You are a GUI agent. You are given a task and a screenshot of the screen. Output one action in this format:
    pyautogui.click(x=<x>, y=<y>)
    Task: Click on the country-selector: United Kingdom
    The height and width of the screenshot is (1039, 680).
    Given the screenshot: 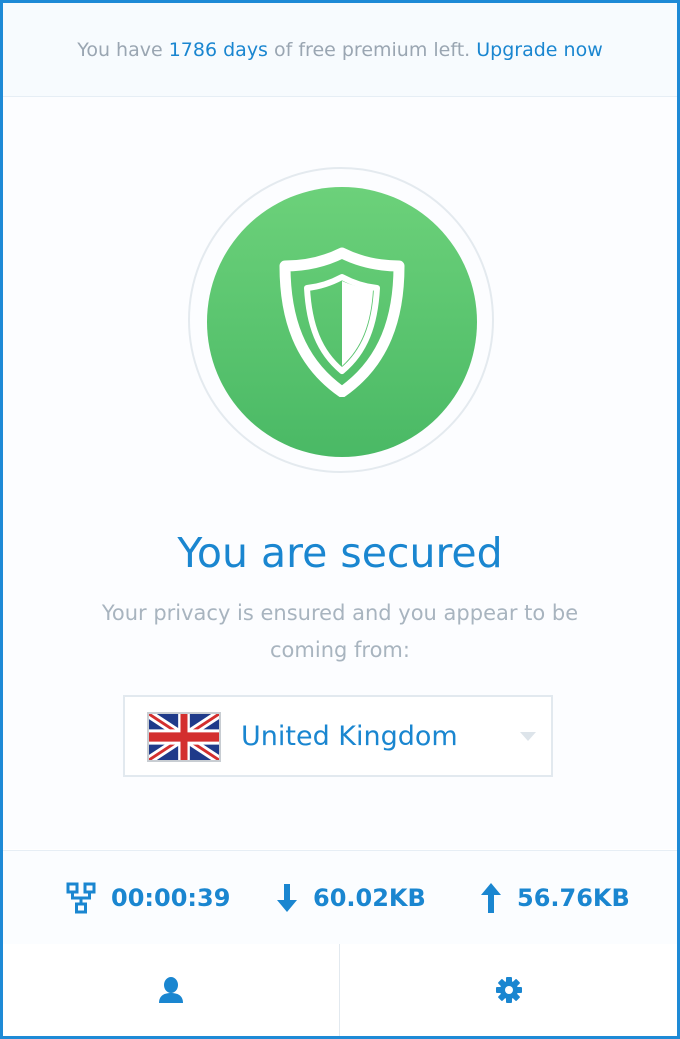 What is the action you would take?
    pyautogui.click(x=338, y=736)
    